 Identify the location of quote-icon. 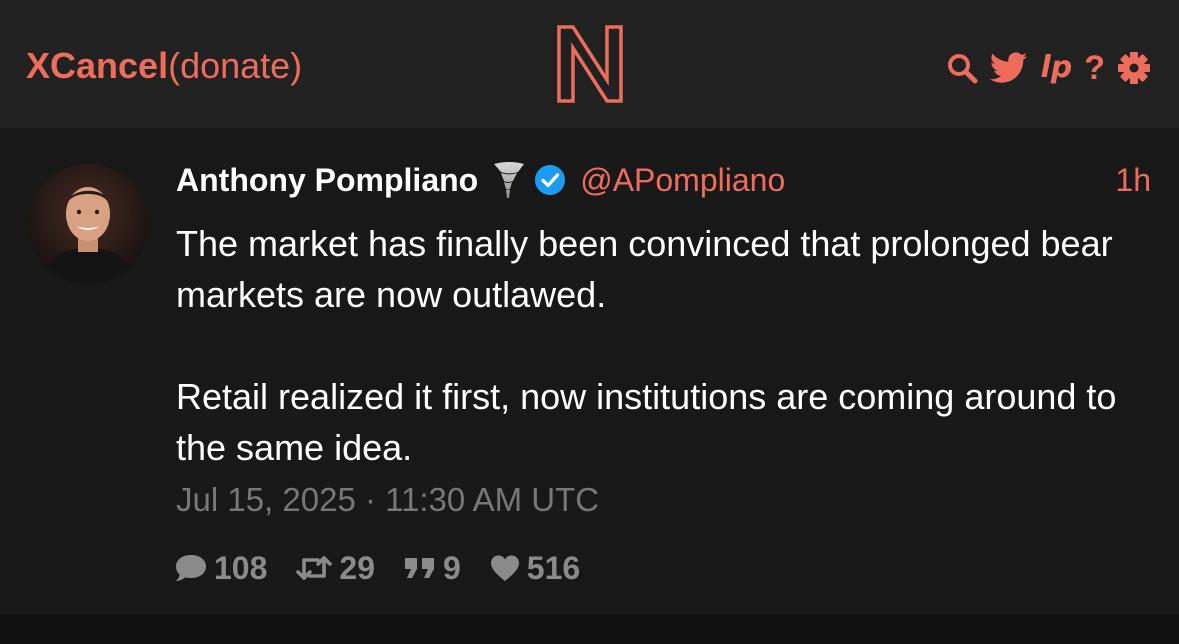
(419, 568).